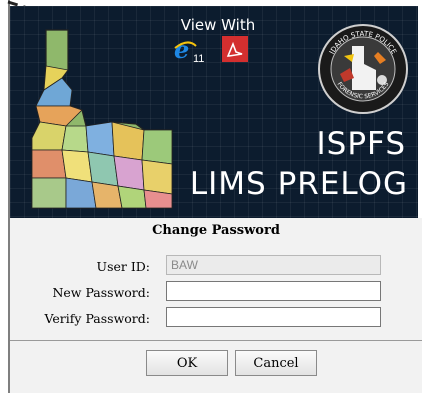 The height and width of the screenshot is (393, 422). What do you see at coordinates (273, 265) in the screenshot?
I see `user-id-field` at bounding box center [273, 265].